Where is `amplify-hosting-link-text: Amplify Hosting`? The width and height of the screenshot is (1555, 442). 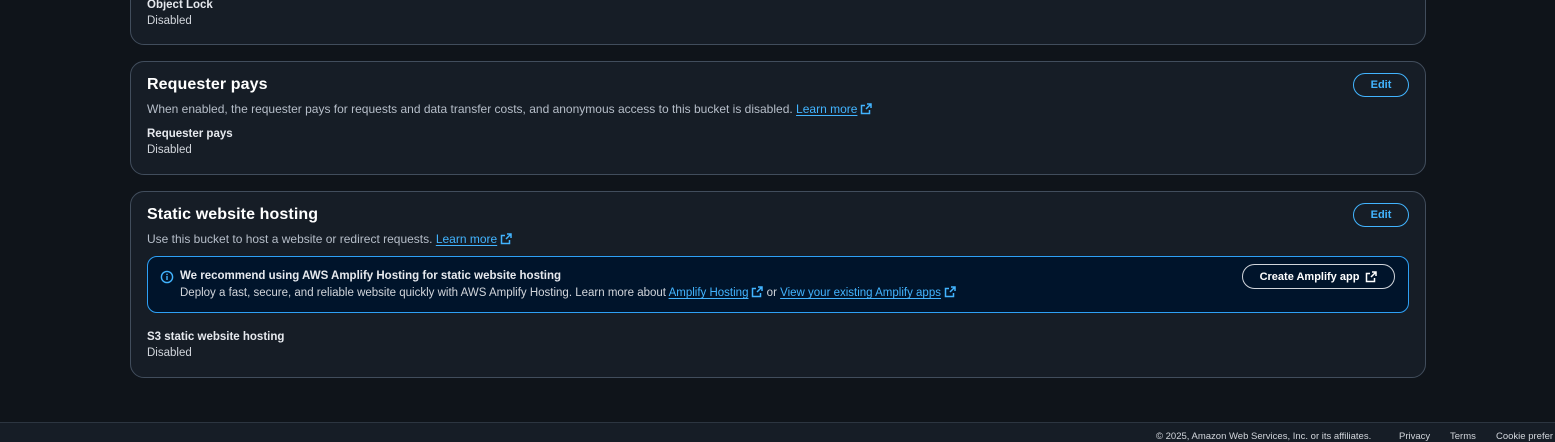
amplify-hosting-link-text: Amplify Hosting is located at coordinates (708, 293).